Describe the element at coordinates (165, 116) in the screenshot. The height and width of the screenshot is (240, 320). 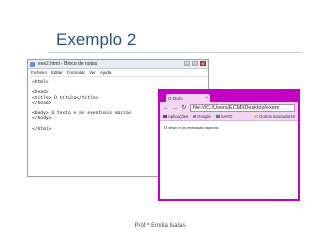
I see `apps-grid-icon` at that location.